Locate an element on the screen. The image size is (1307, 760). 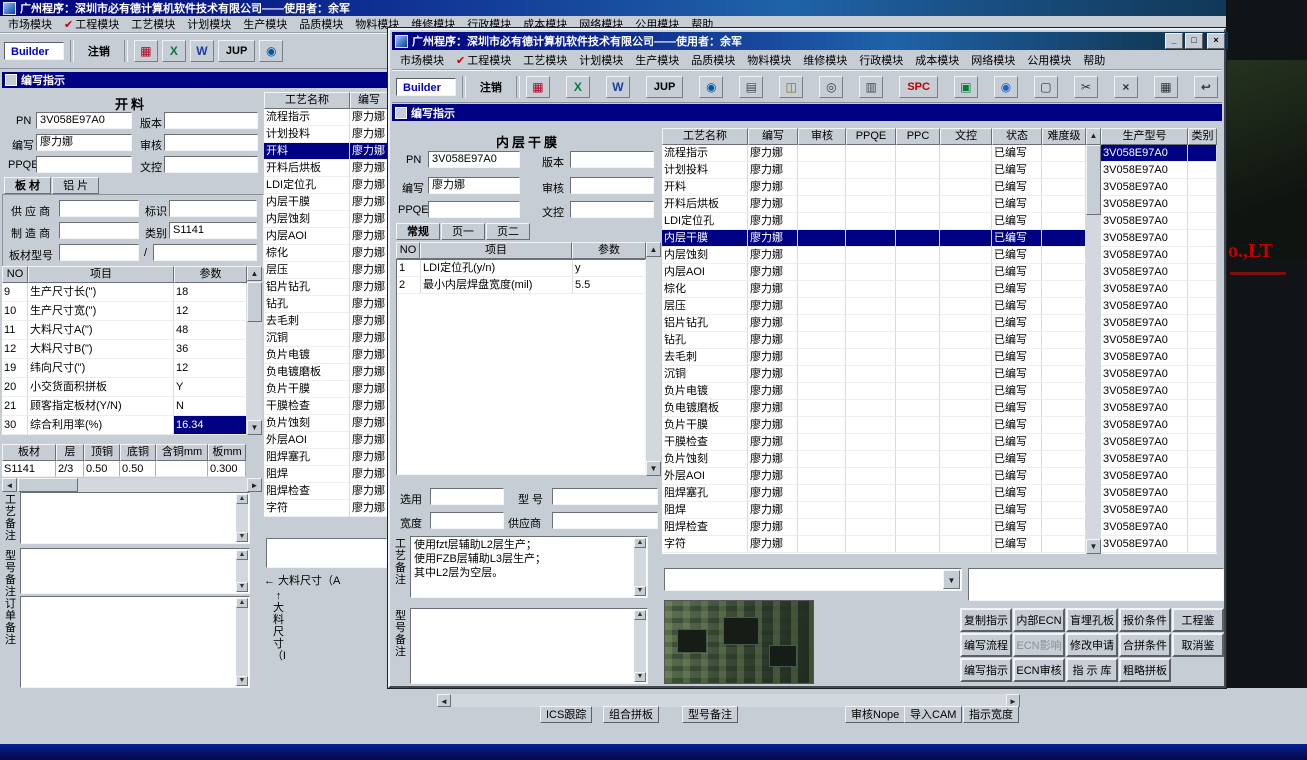
order-note-box: ▲ ▼ is located at coordinates (135, 642).